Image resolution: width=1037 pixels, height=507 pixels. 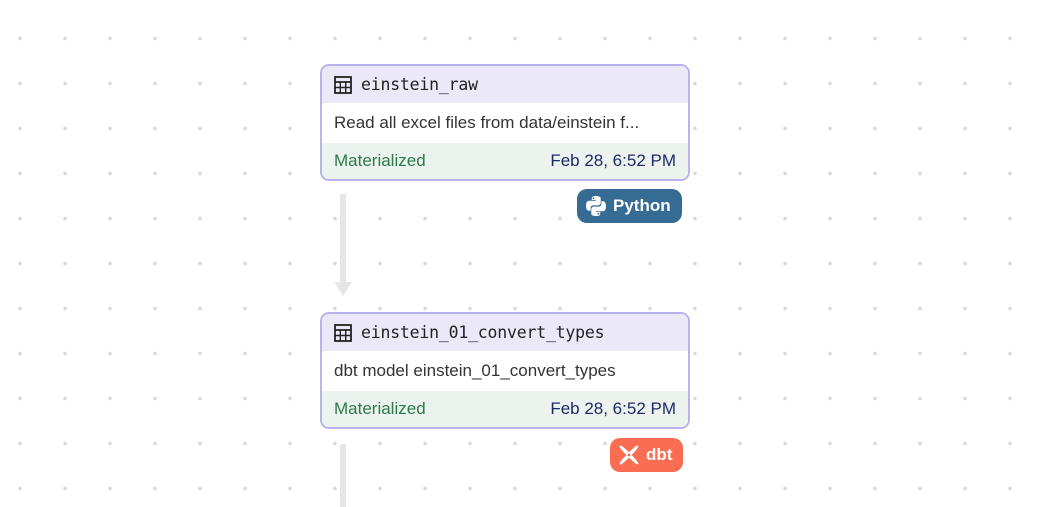 I want to click on badge-label: Python, so click(x=642, y=205).